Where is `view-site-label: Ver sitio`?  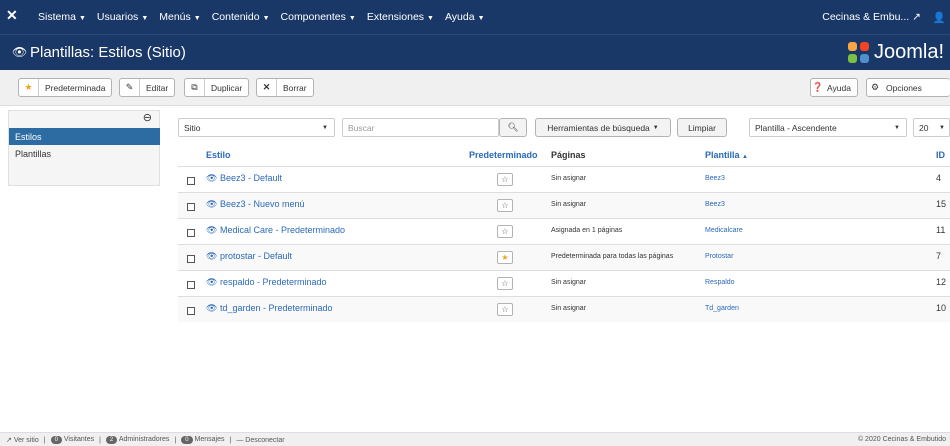 view-site-label: Ver sitio is located at coordinates (26, 440).